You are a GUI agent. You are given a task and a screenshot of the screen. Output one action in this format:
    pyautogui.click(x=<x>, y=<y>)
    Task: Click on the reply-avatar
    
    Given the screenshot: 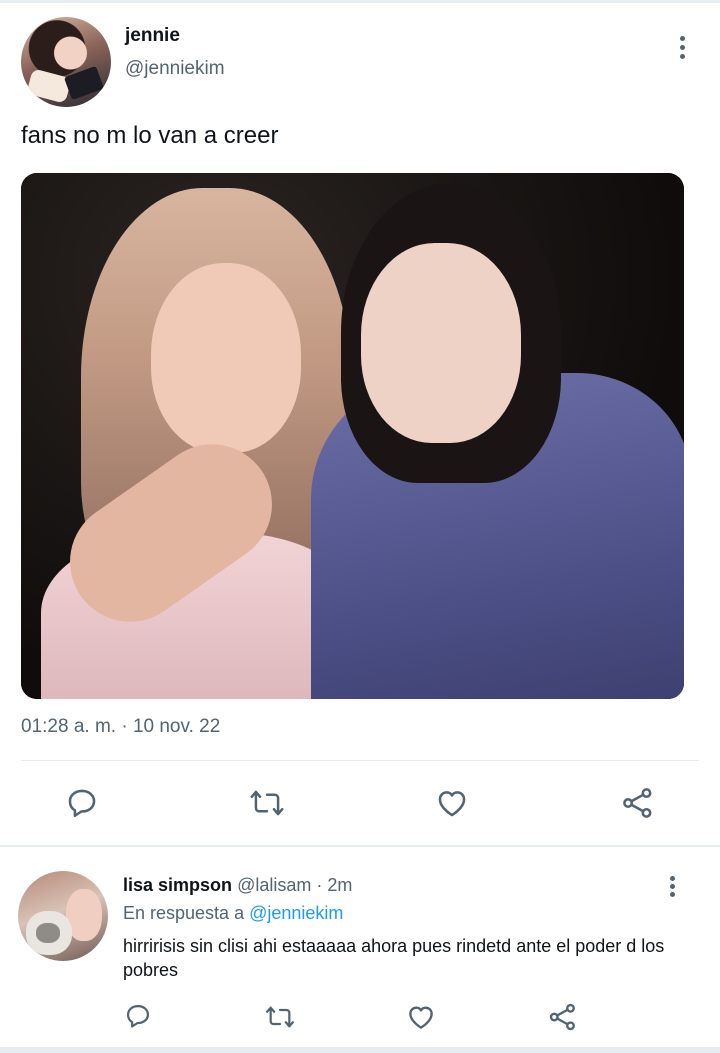 What is the action you would take?
    pyautogui.click(x=63, y=916)
    